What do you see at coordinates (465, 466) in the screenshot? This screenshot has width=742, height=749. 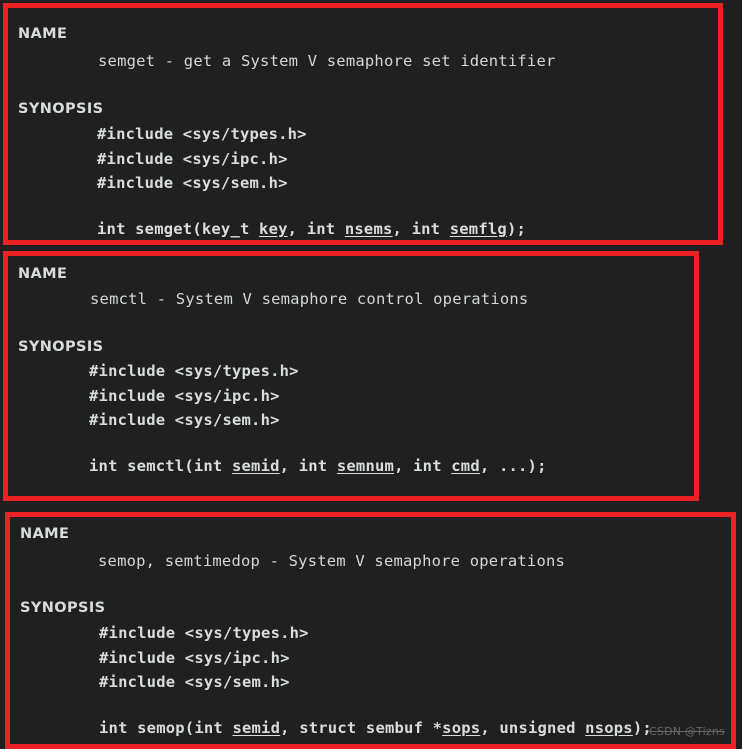 I see `parameter-name: cmd` at bounding box center [465, 466].